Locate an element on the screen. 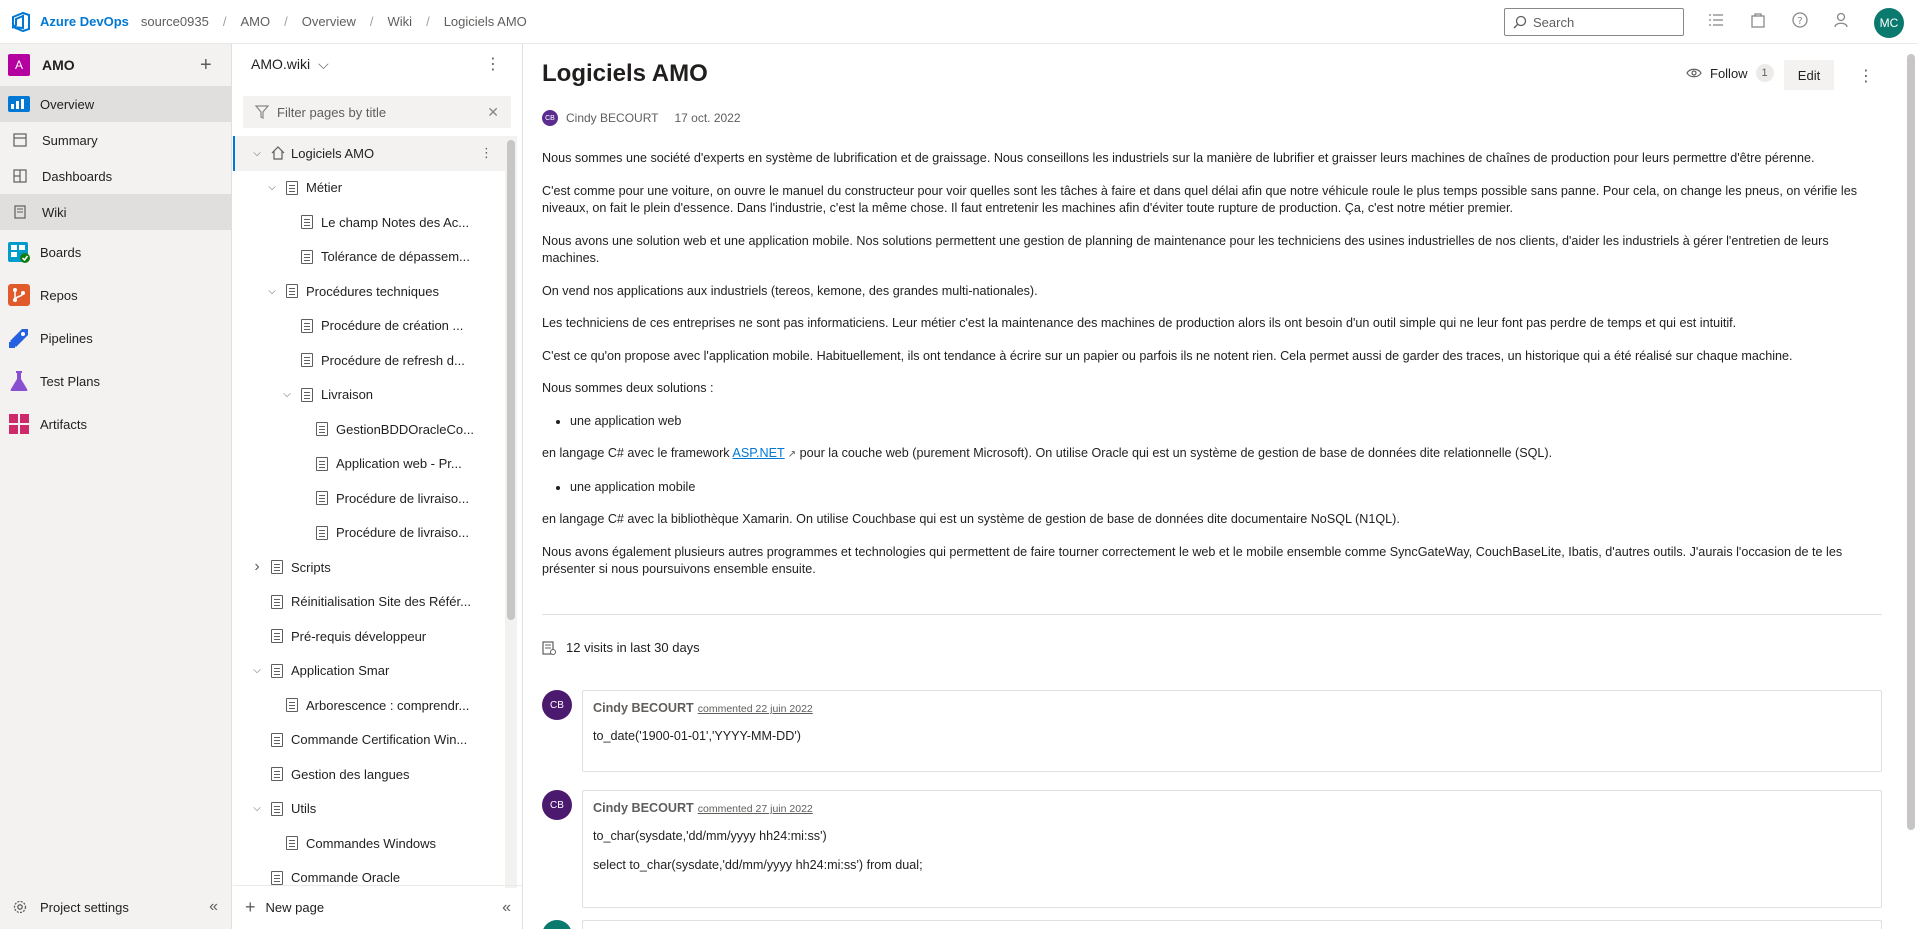 The height and width of the screenshot is (929, 1918). wiki-selector: AMO.wiki ⌵ is located at coordinates (377, 64).